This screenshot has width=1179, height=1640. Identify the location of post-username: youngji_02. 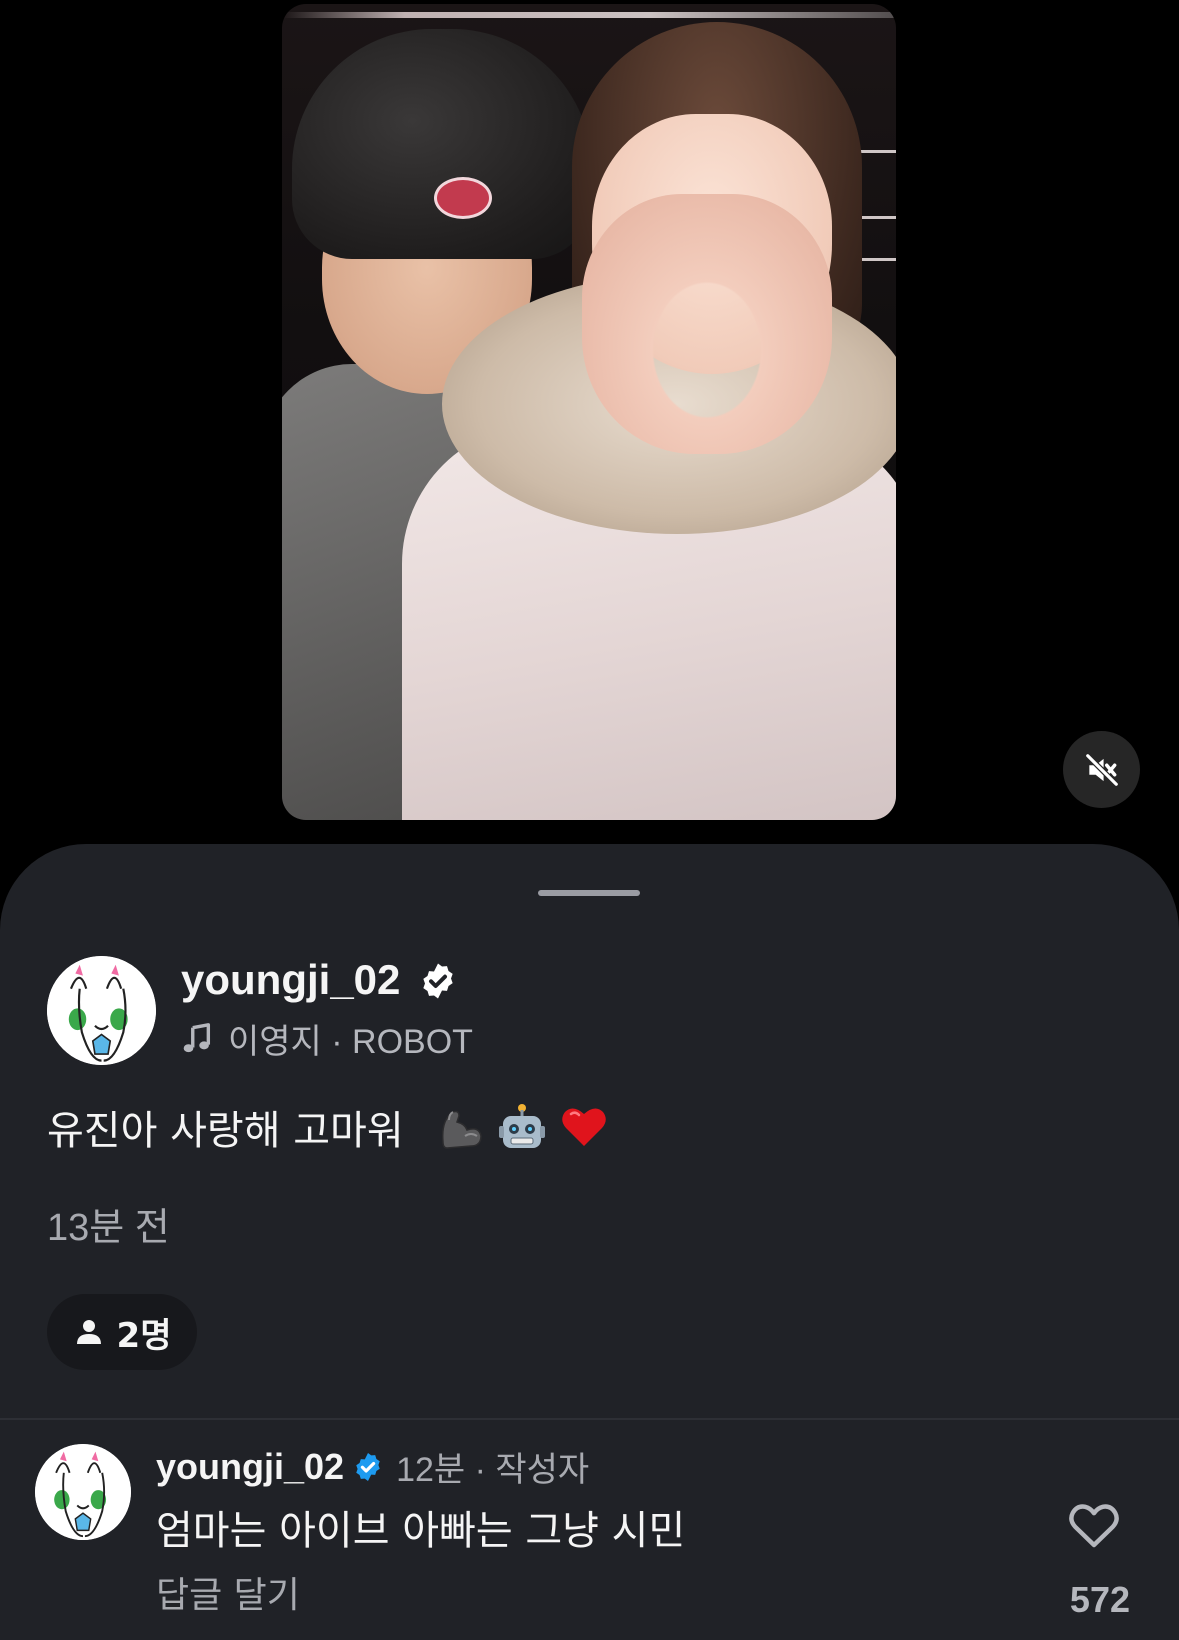
(290, 980).